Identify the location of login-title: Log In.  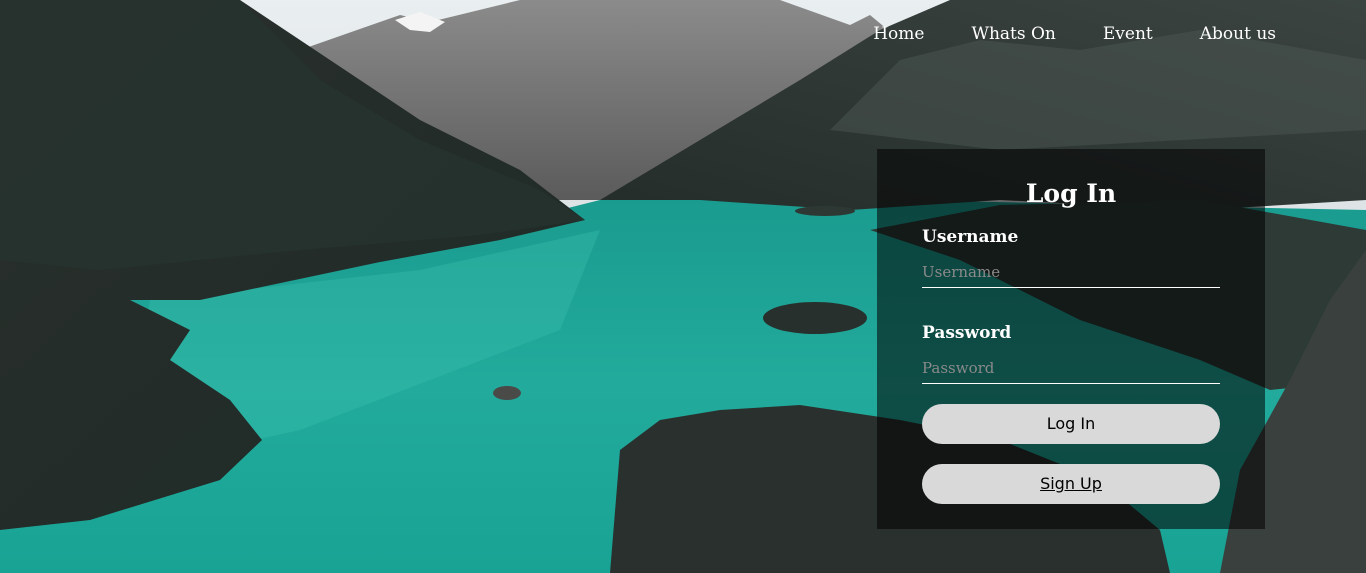
(1071, 193).